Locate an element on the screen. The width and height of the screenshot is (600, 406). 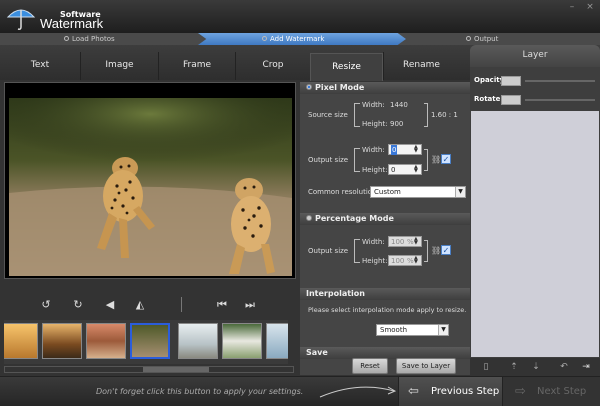
thumbnail-selected is located at coordinates (150, 341).